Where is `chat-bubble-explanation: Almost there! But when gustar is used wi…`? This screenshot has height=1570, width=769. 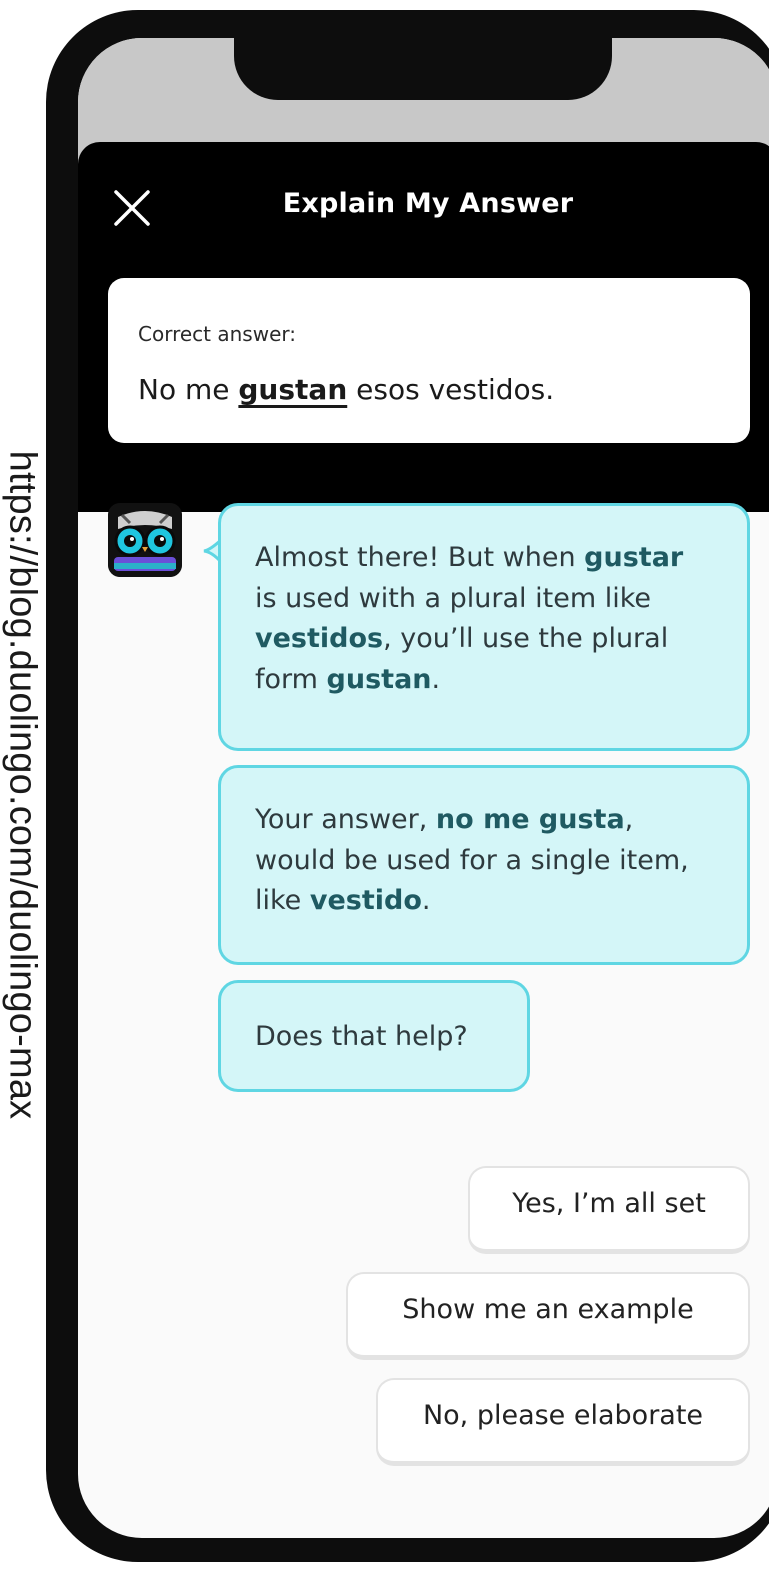
chat-bubble-explanation: Almost there! But when gustar is used wi… is located at coordinates (484, 627).